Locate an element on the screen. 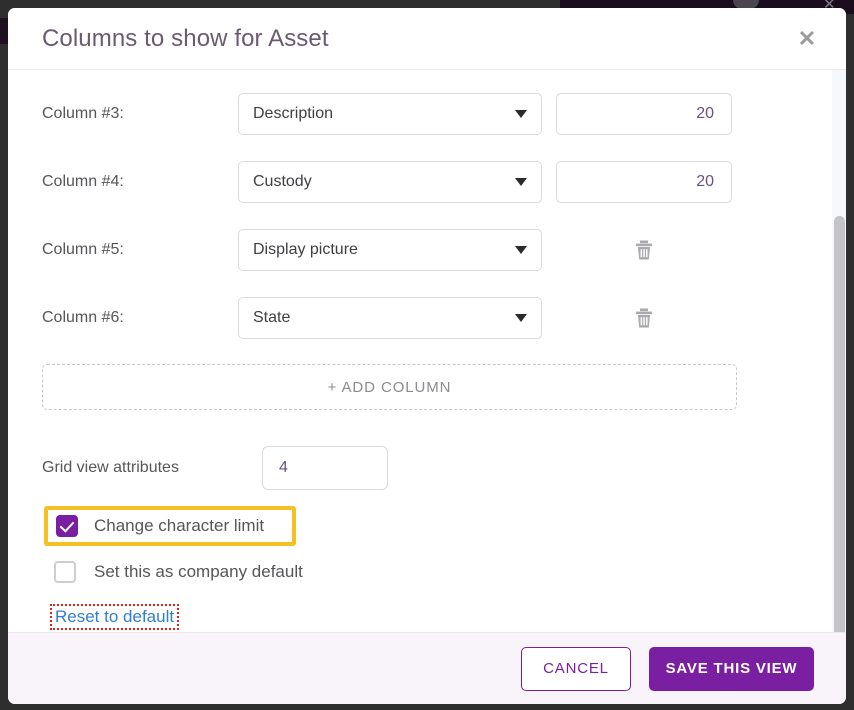 Image resolution: width=854 pixels, height=710 pixels. column-select-value: State is located at coordinates (272, 317).